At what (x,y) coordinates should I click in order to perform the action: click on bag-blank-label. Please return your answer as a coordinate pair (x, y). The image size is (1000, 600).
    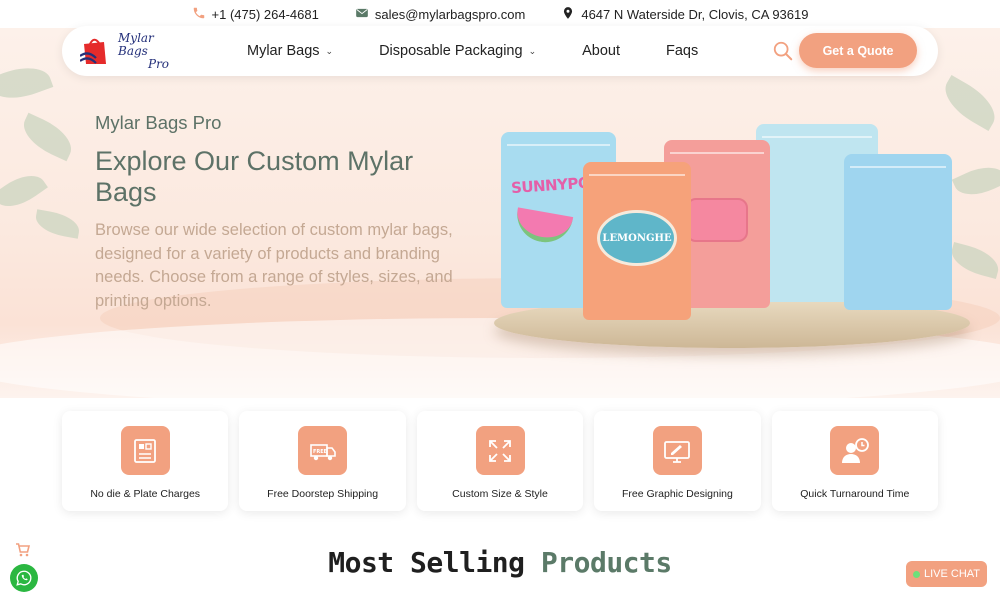
    Looking at the image, I should click on (717, 220).